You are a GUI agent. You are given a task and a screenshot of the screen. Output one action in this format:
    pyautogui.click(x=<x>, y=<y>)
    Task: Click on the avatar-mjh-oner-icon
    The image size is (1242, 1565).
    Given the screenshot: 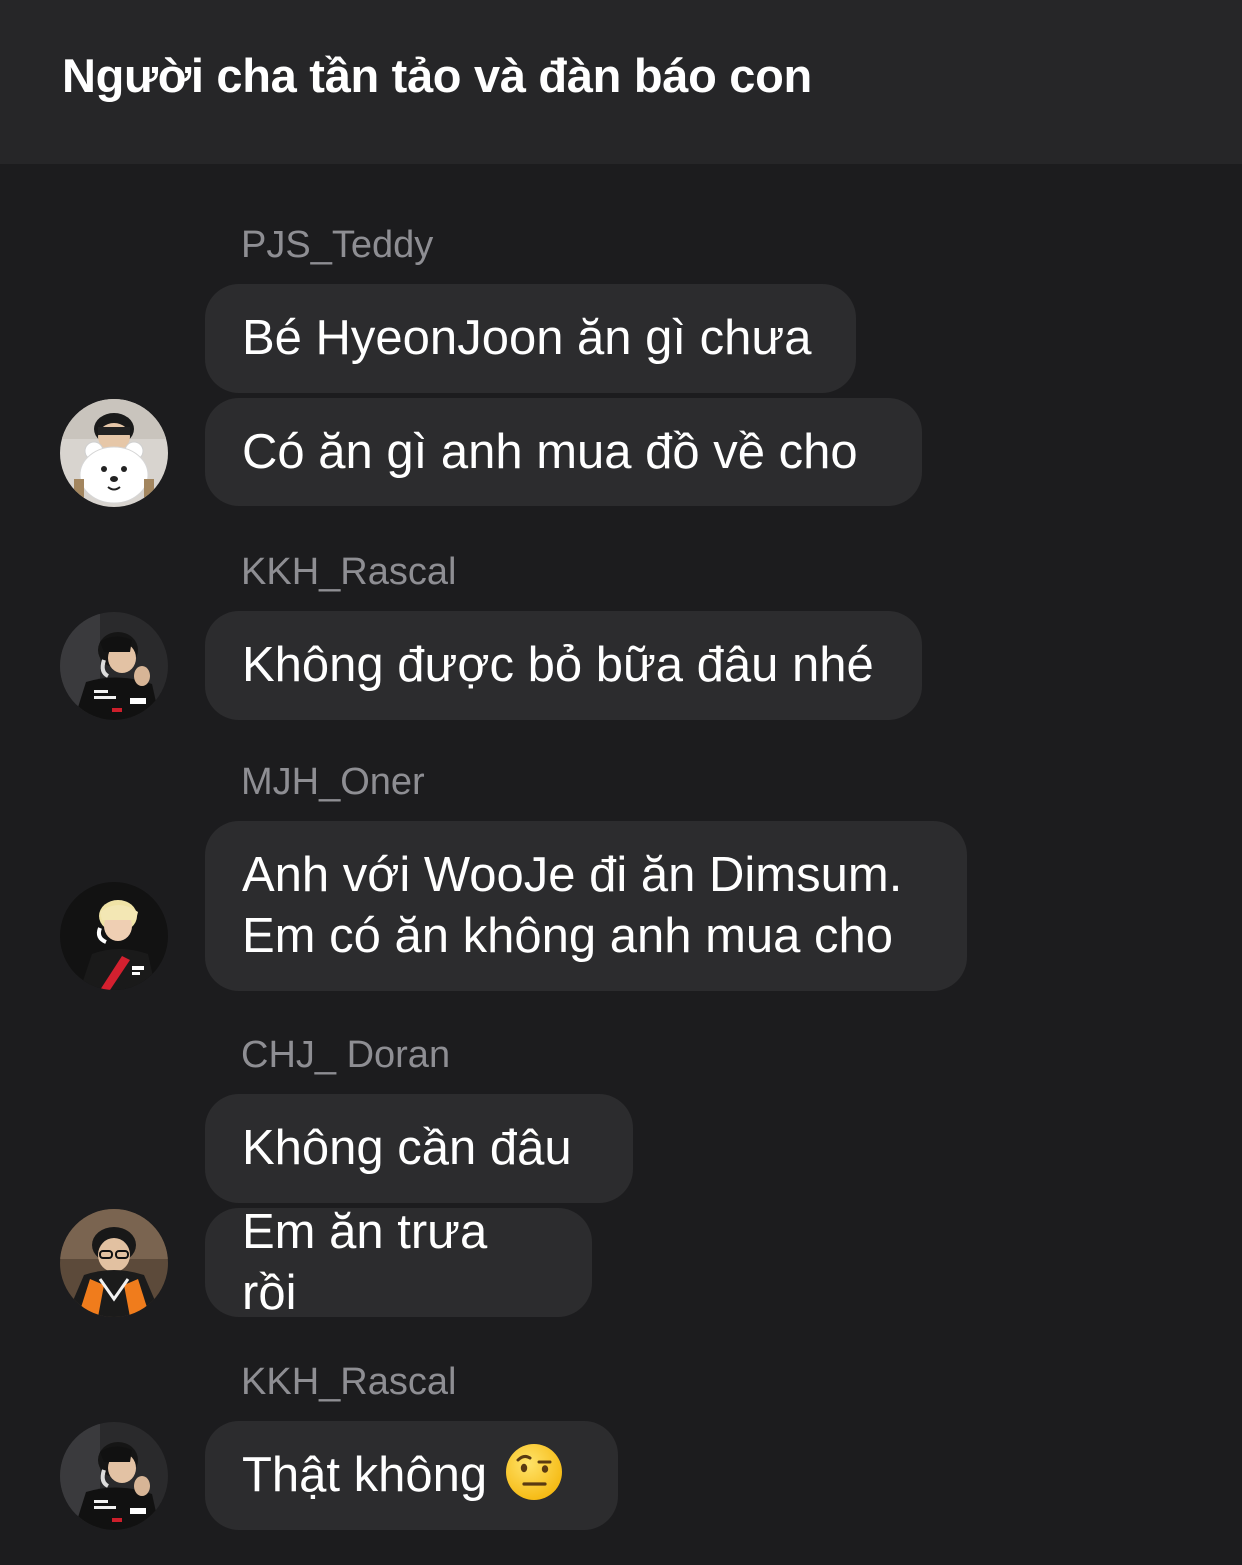 What is the action you would take?
    pyautogui.click(x=114, y=936)
    